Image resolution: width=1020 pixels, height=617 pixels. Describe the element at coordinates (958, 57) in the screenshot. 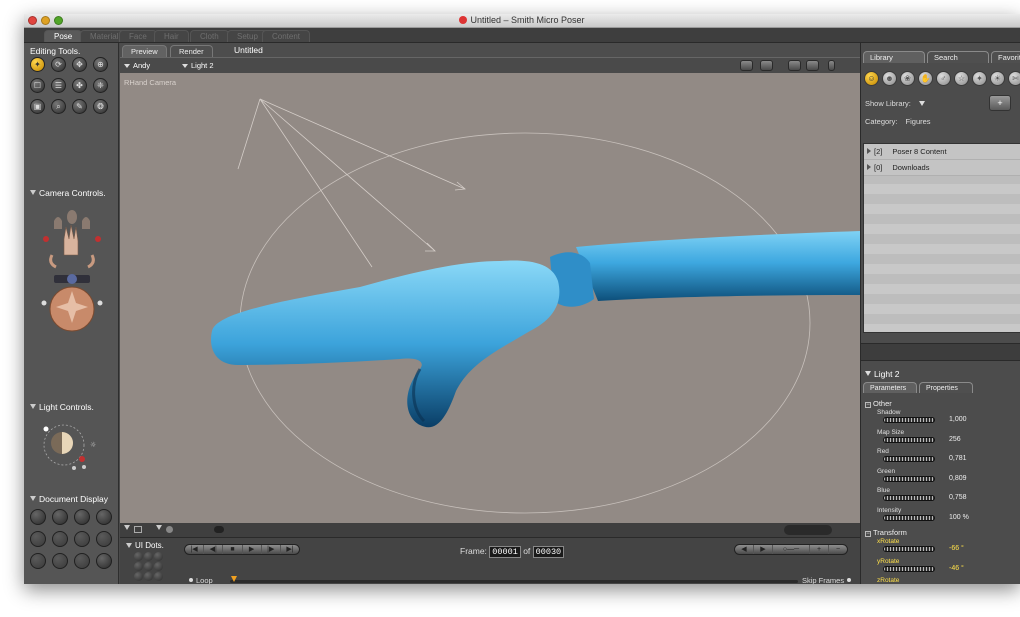

I see `tab-search: Search` at that location.